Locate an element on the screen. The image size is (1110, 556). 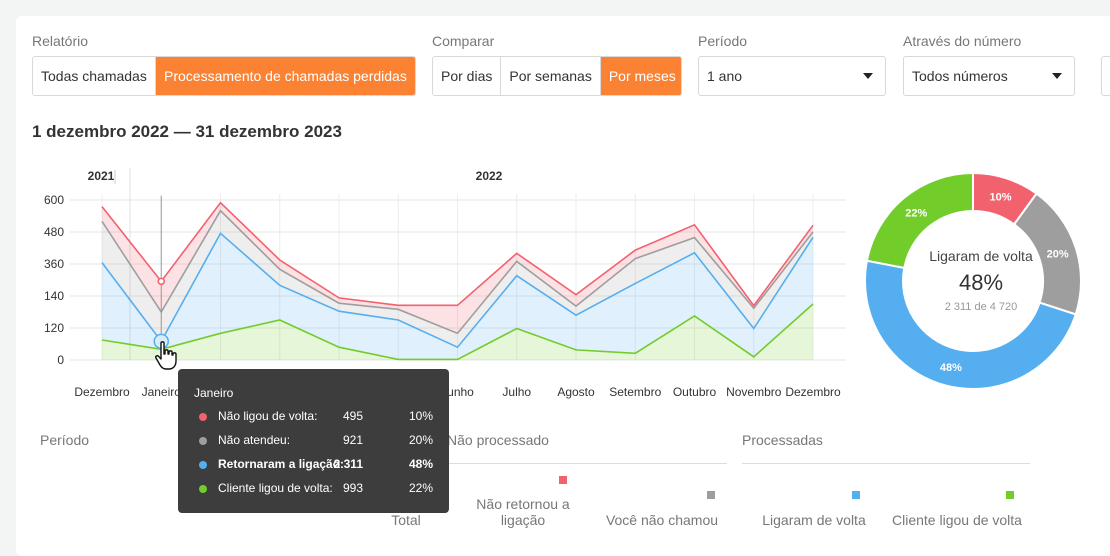
extra-filter-select is located at coordinates (1105, 76).